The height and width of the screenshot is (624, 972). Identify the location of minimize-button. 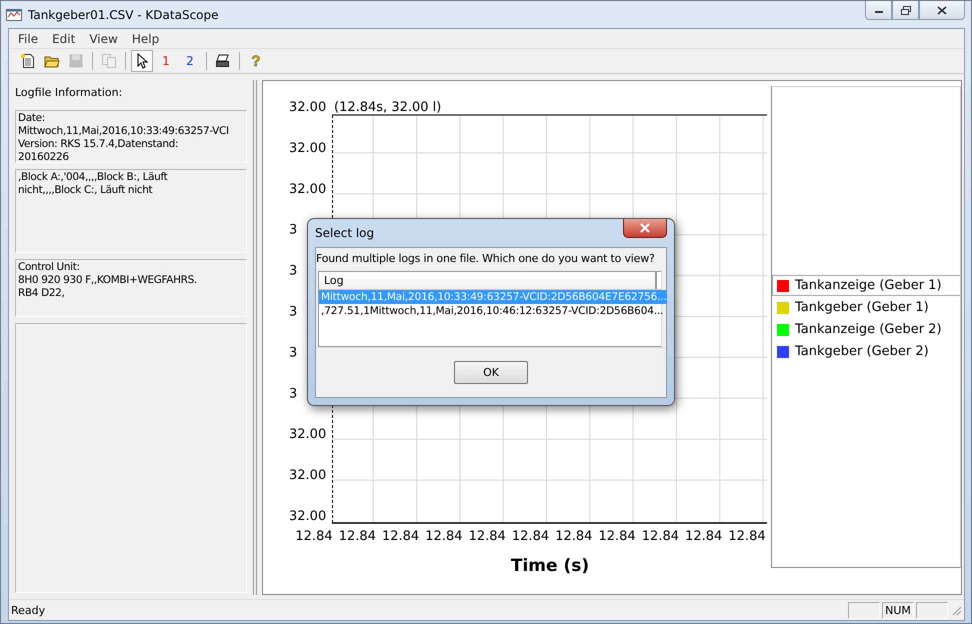
(878, 10).